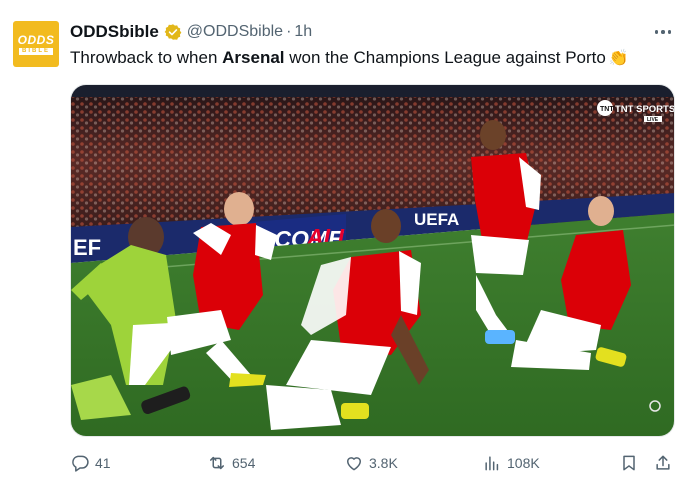  What do you see at coordinates (173, 32) in the screenshot?
I see `verified-badge-icon` at bounding box center [173, 32].